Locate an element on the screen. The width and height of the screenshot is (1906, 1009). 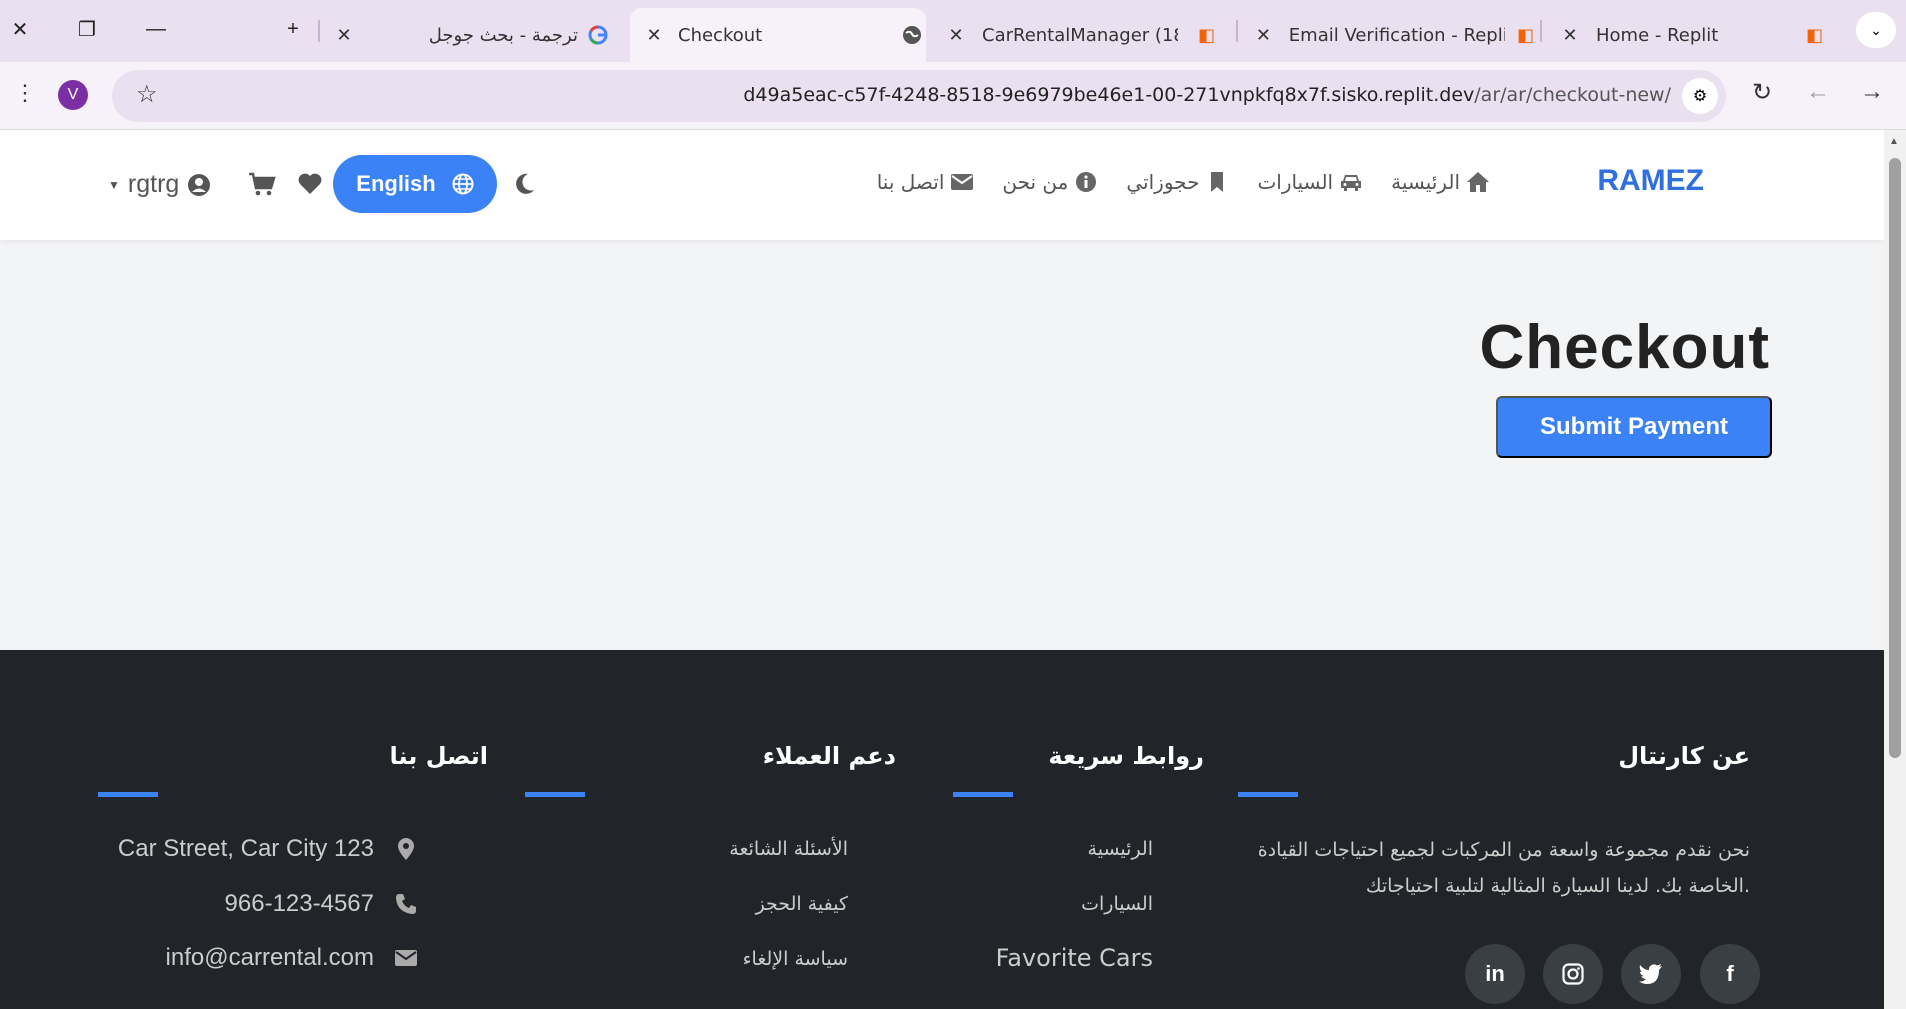
footer-contact: اتصل بنا is located at coordinates (439, 756).